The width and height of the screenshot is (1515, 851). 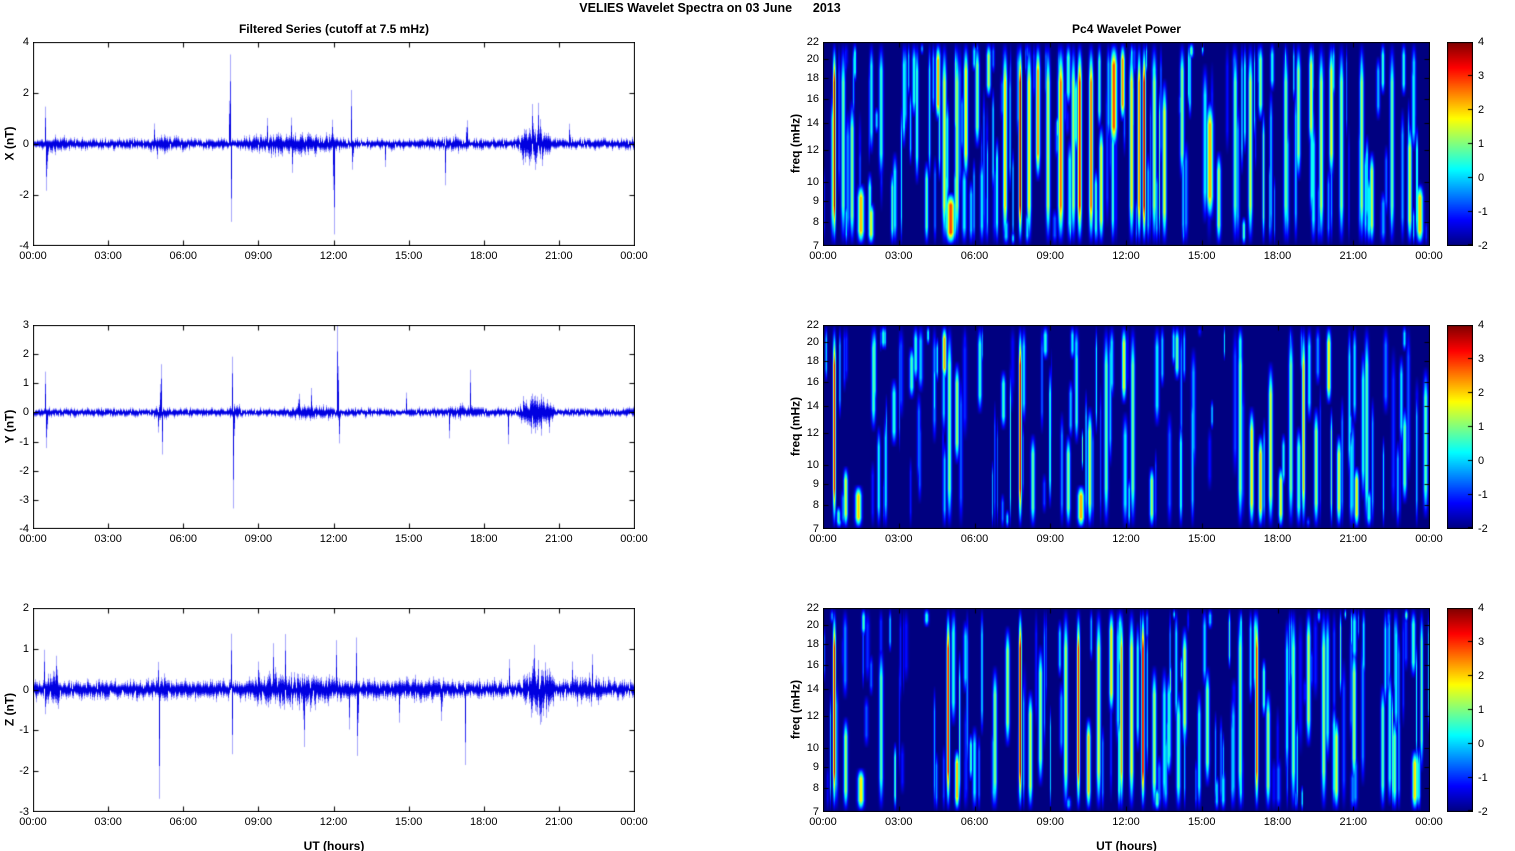 I want to click on timeseries-z-plot, so click(x=334, y=710).